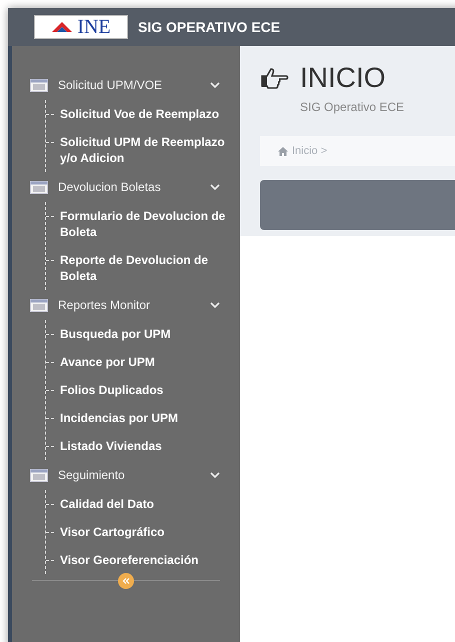 The height and width of the screenshot is (642, 455). Describe the element at coordinates (126, 305) in the screenshot. I see `sidebar-group: Reportes Monitor` at that location.